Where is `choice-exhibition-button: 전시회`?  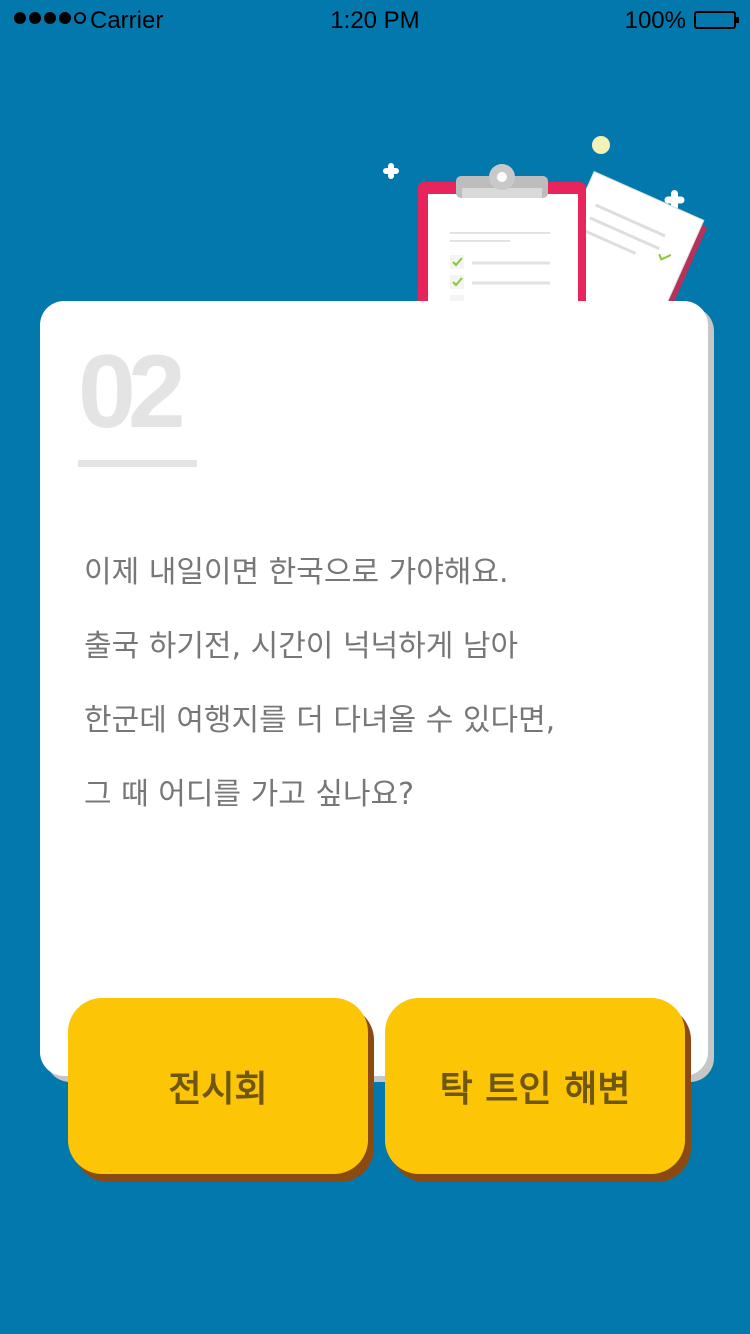
choice-exhibition-button: 전시회 is located at coordinates (218, 1086).